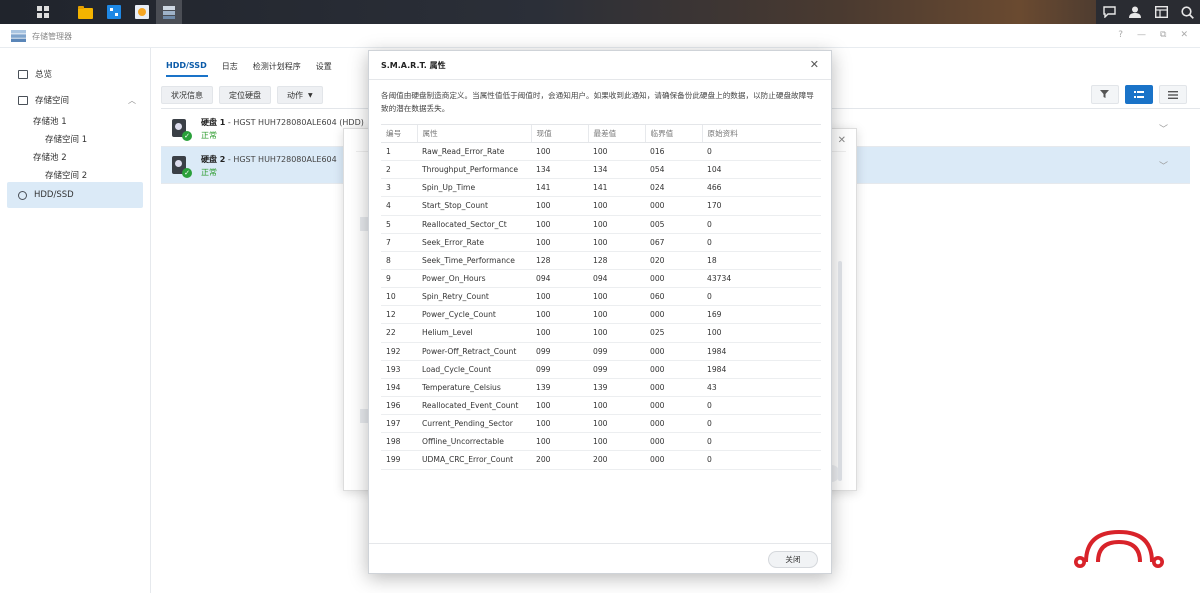  Describe the element at coordinates (814, 64) in the screenshot. I see `close-icon: ✕` at that location.